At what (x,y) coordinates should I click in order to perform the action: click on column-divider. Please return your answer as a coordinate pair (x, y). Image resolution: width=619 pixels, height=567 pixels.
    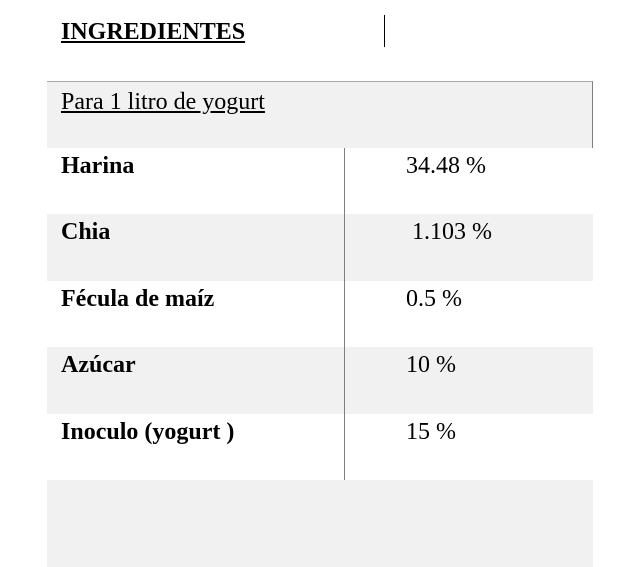
    Looking at the image, I should click on (344, 314).